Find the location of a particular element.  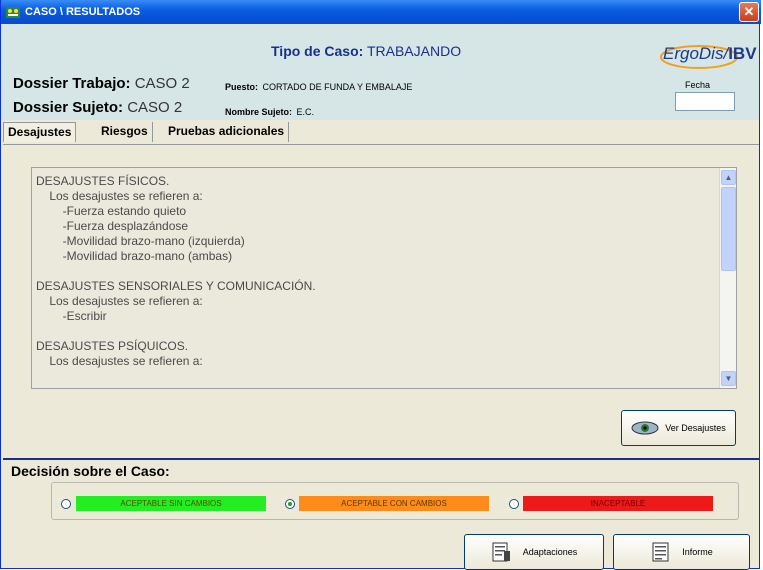

tab-strip: Desajustes Riesgos Pruebas adicionales is located at coordinates (380, 132).